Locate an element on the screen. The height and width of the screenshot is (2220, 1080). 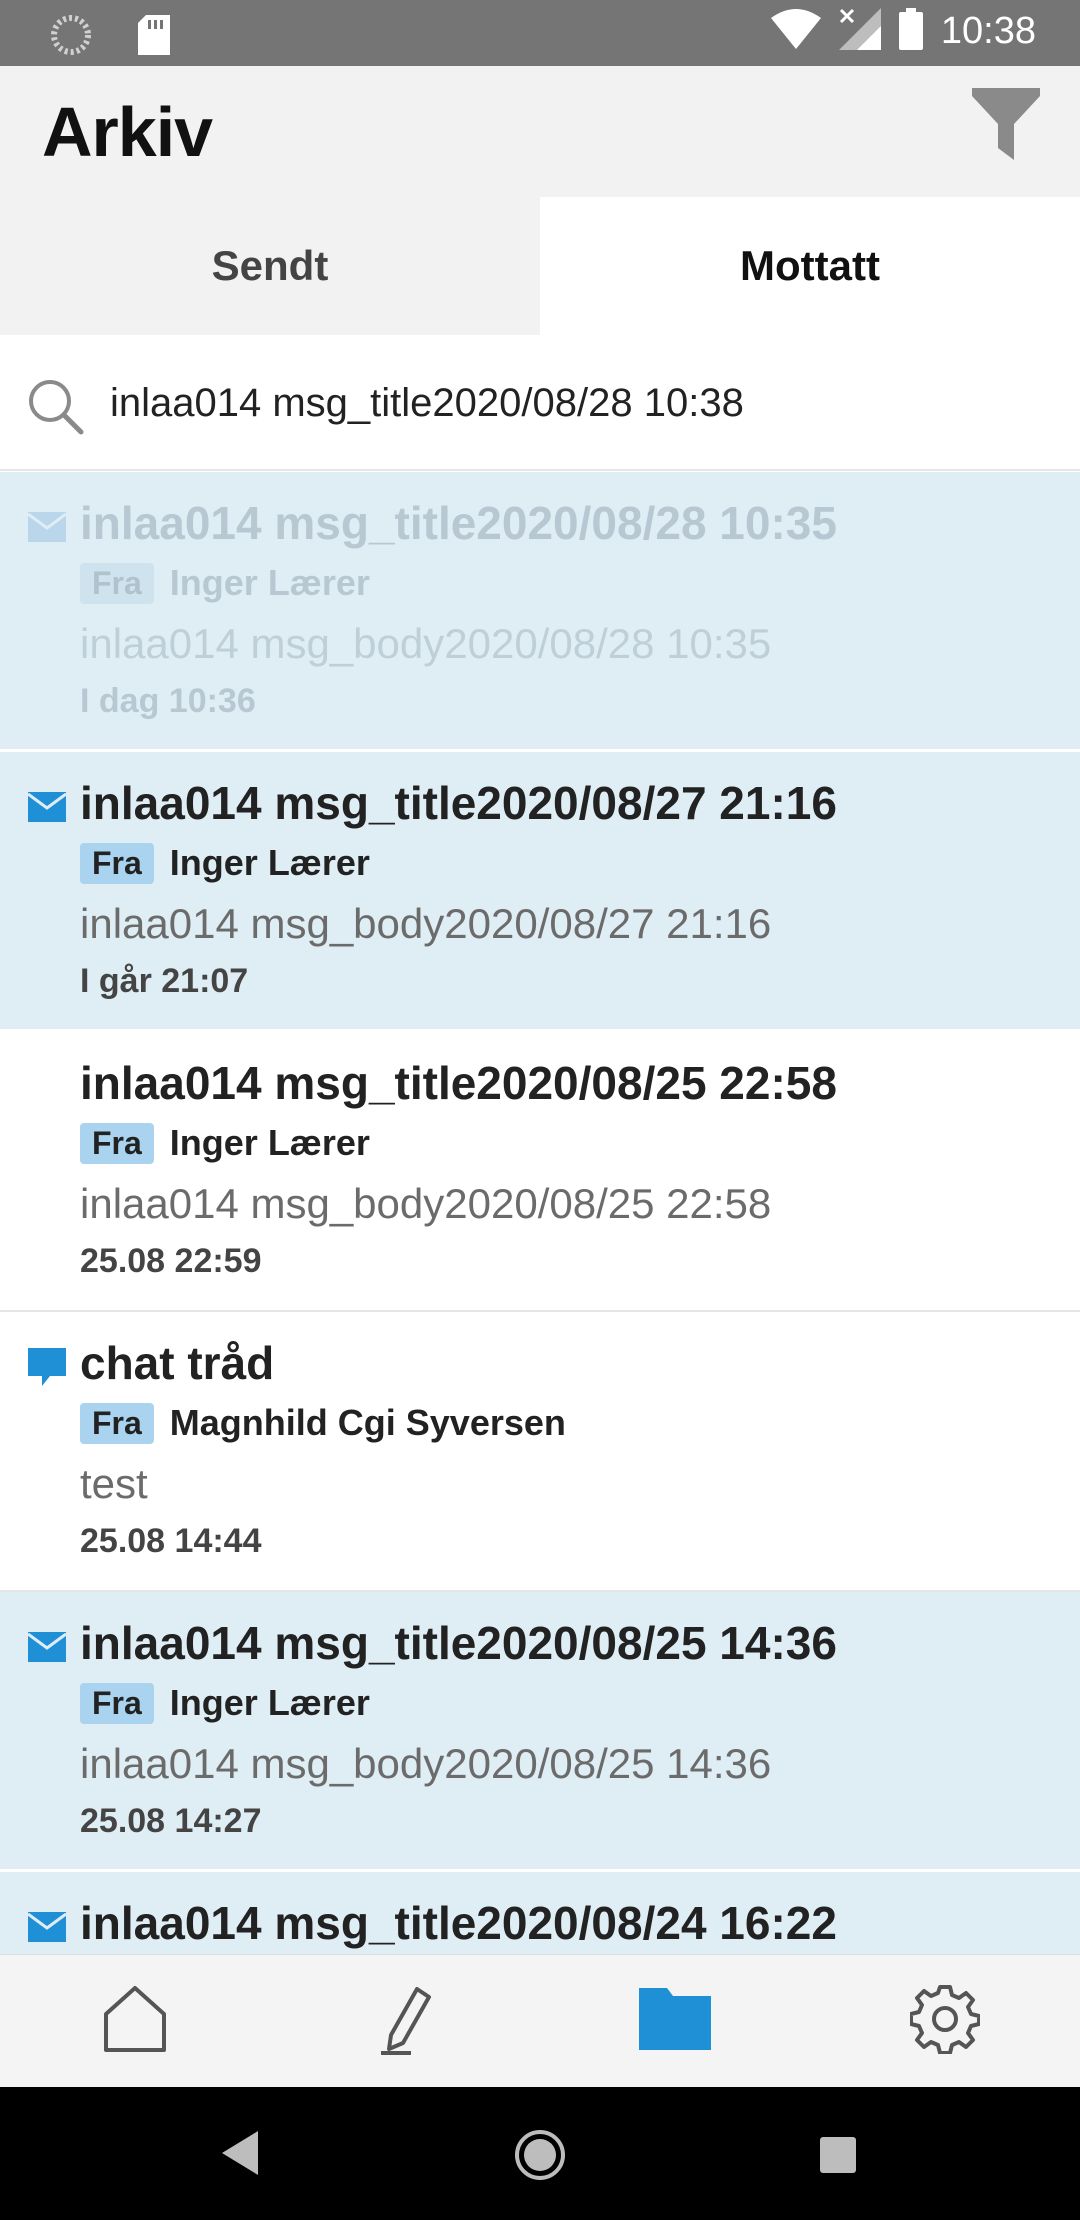
recent-apps-icon is located at coordinates (838, 2157).